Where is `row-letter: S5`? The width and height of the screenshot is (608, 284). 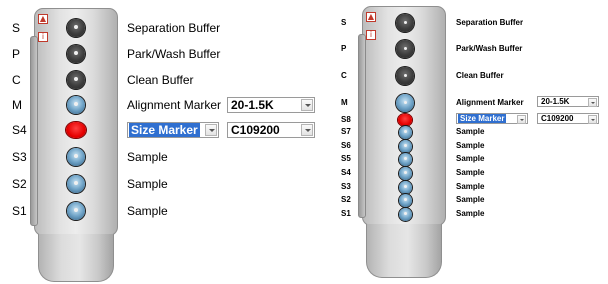
row-letter: S5 is located at coordinates (346, 158).